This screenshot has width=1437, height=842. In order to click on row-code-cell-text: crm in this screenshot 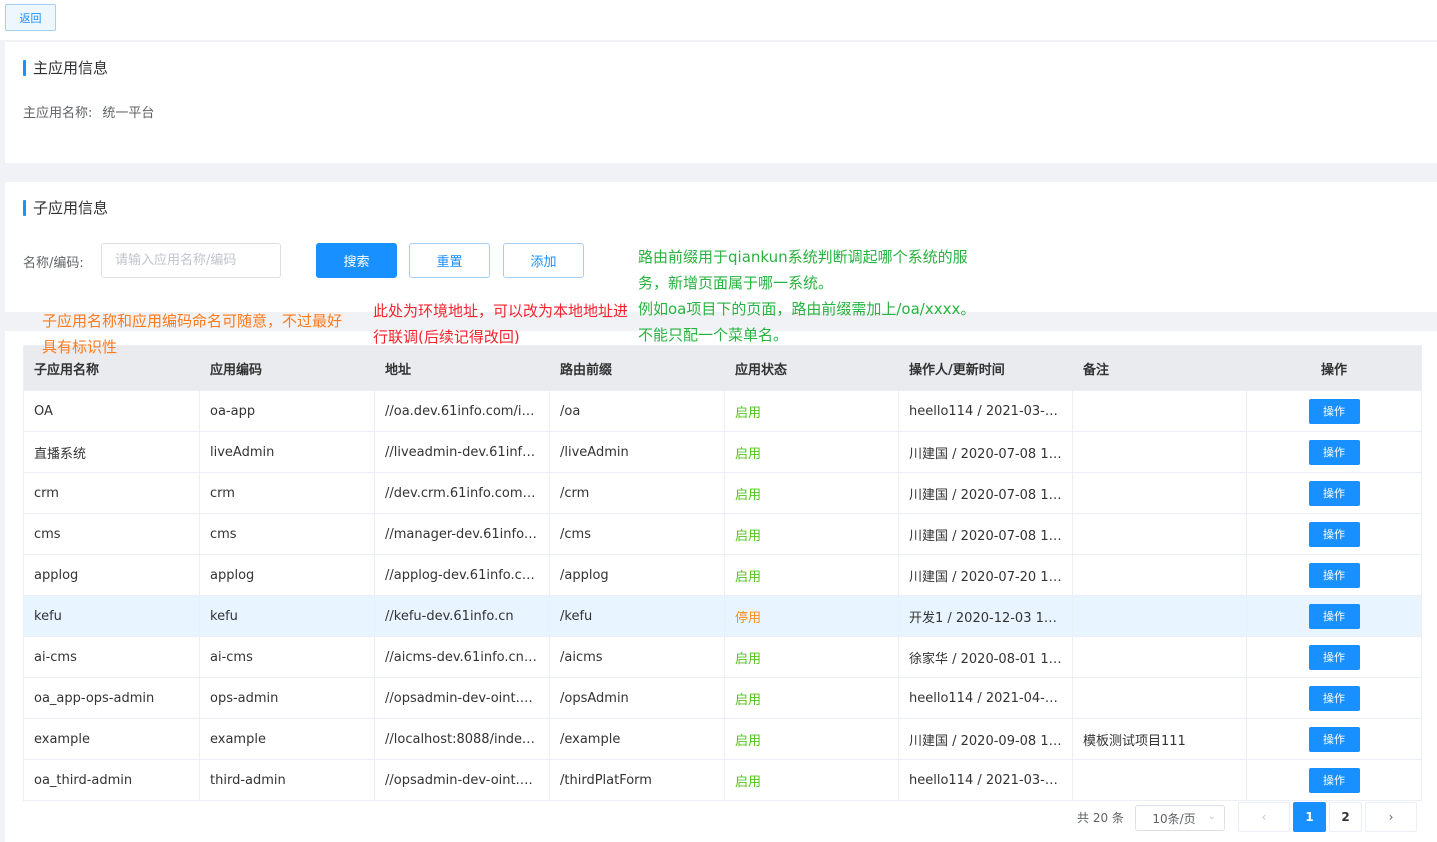, I will do `click(222, 493)`.